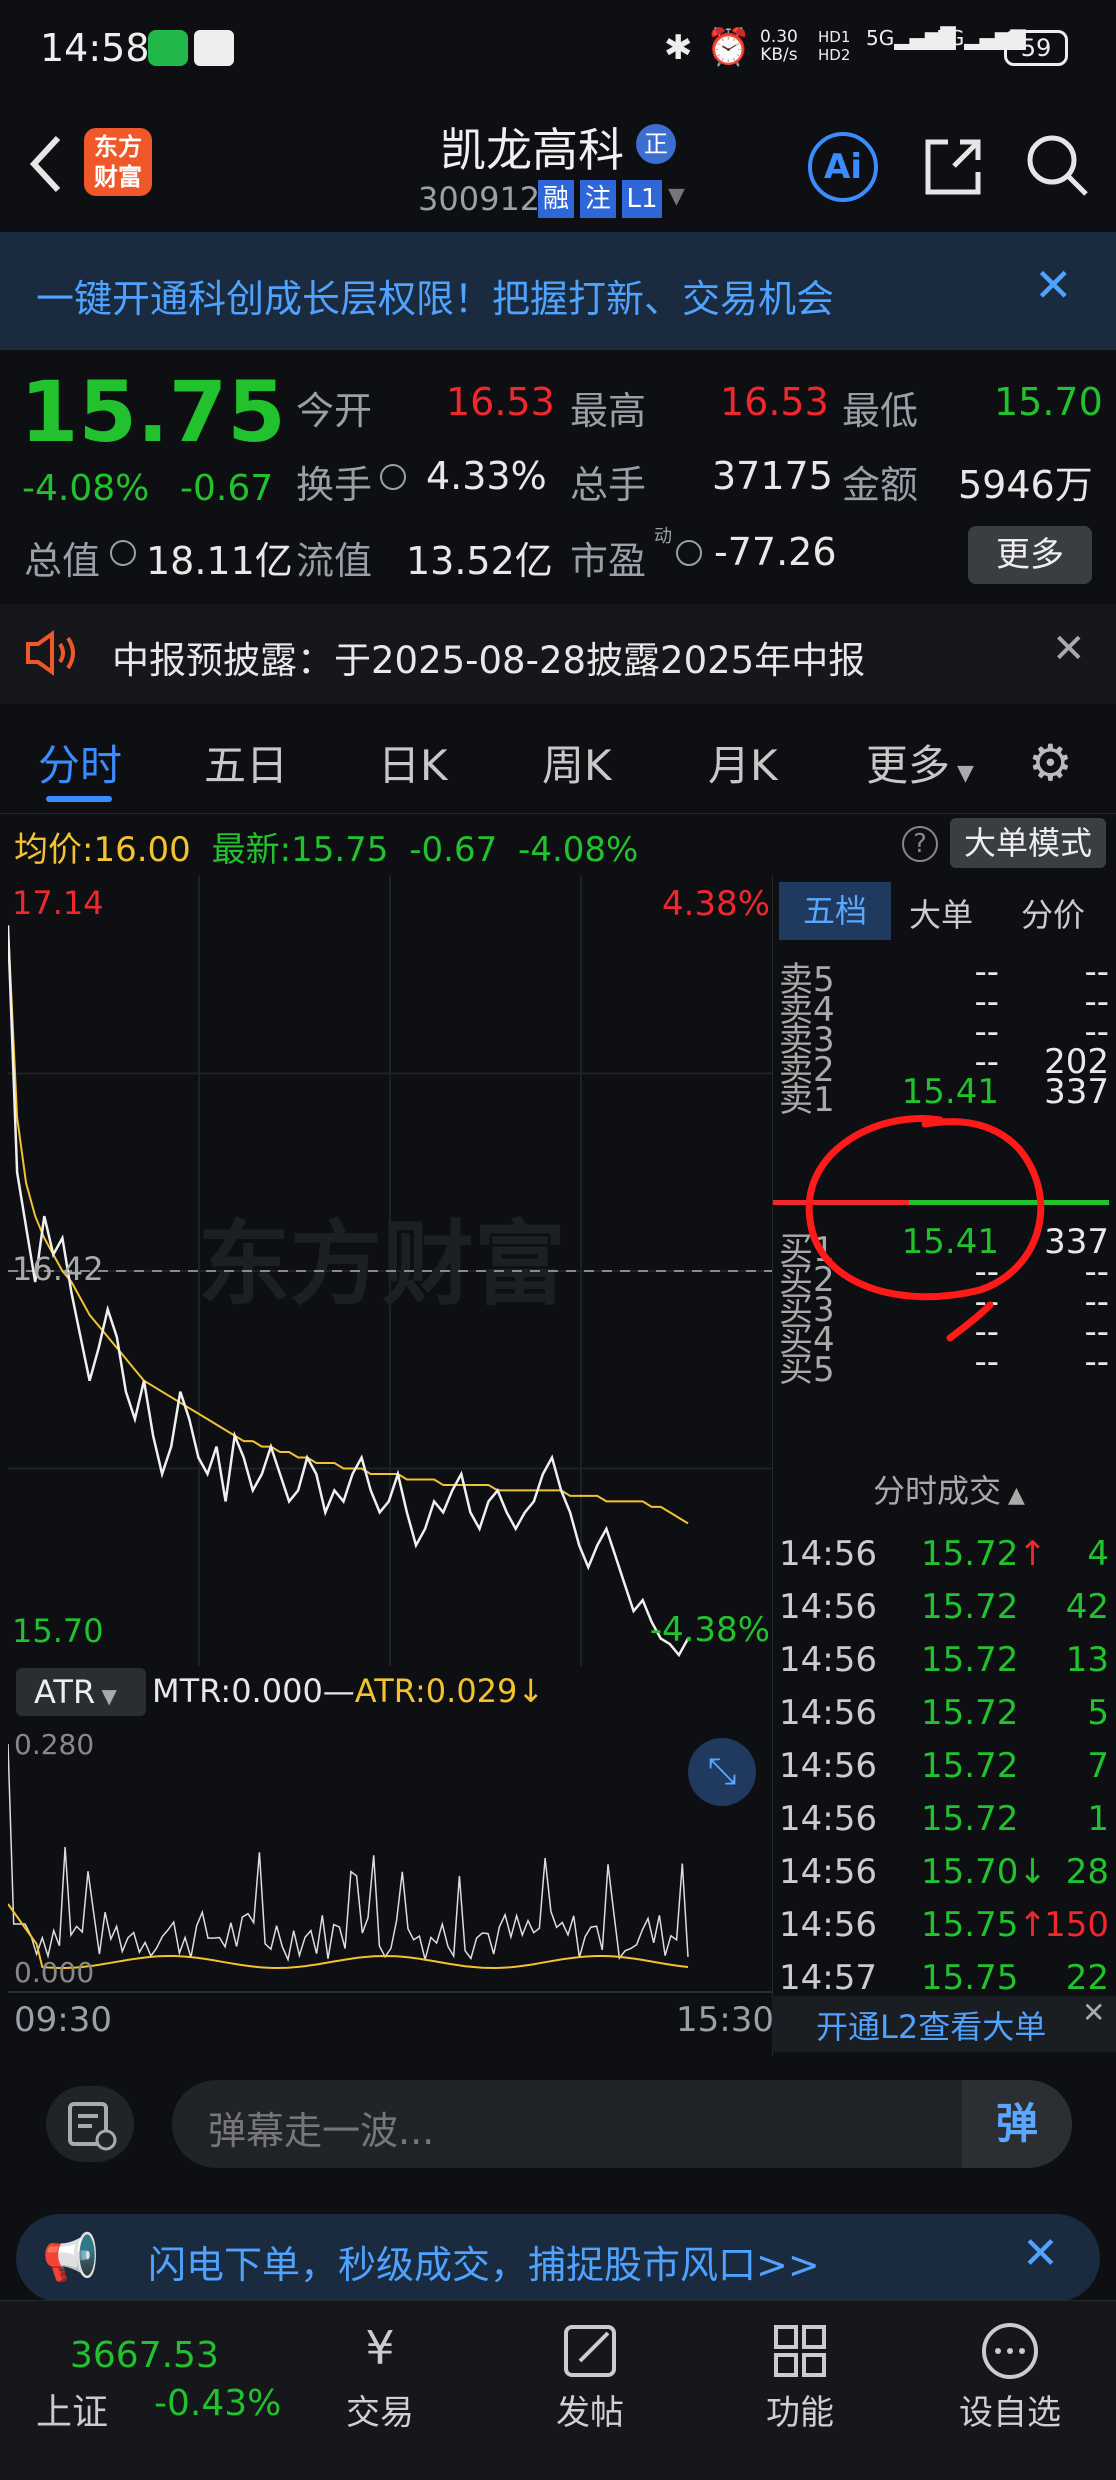 The image size is (1116, 2480). I want to click on banner-text: 一键开通科创成长层权限！把握打新、交易机会, so click(435, 295).